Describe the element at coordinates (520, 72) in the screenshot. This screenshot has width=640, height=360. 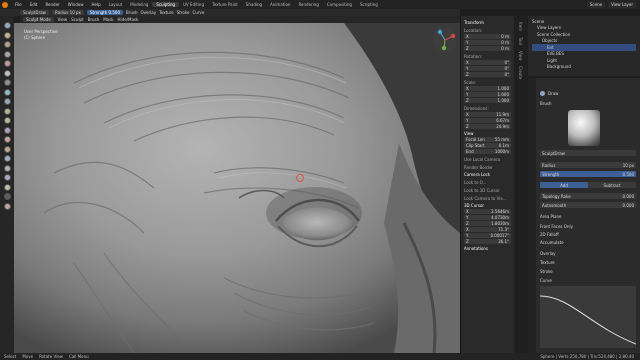
I see `tab-create: Create` at that location.